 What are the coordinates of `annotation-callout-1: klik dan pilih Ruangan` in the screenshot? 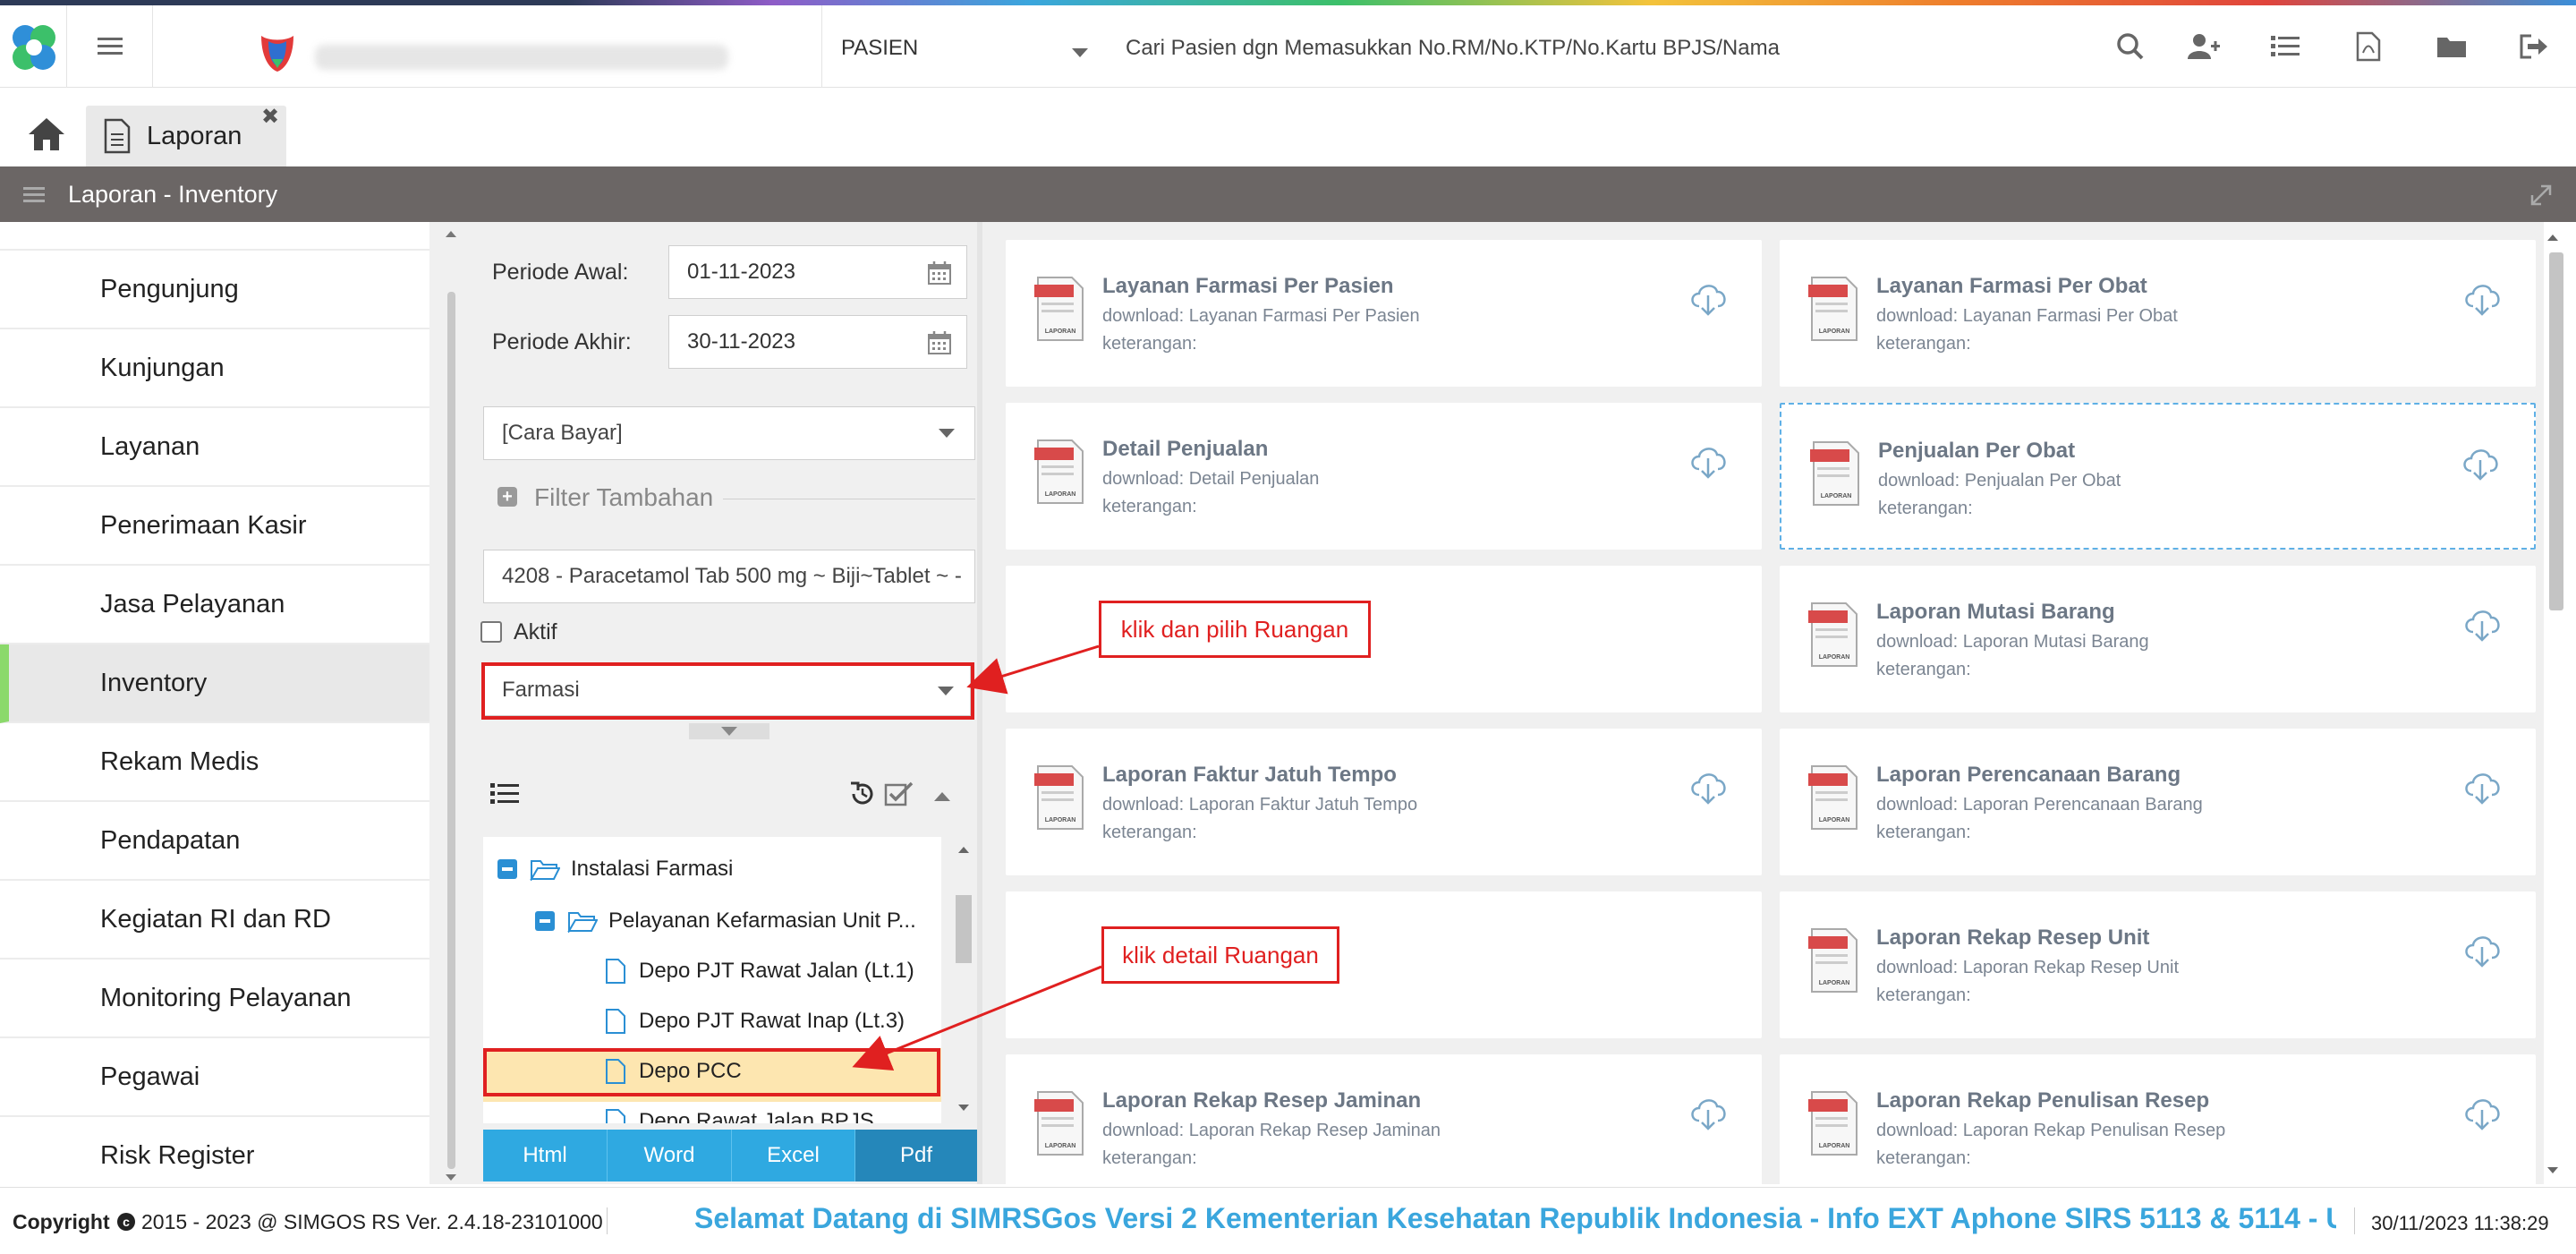 It's located at (1235, 629).